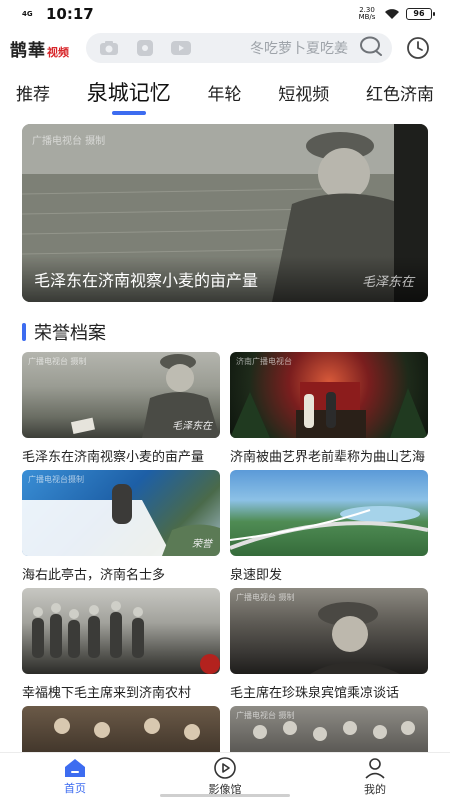 Image resolution: width=450 pixels, height=800 pixels. I want to click on video-thumbnail: 广播电视台 摄制, so click(329, 631).